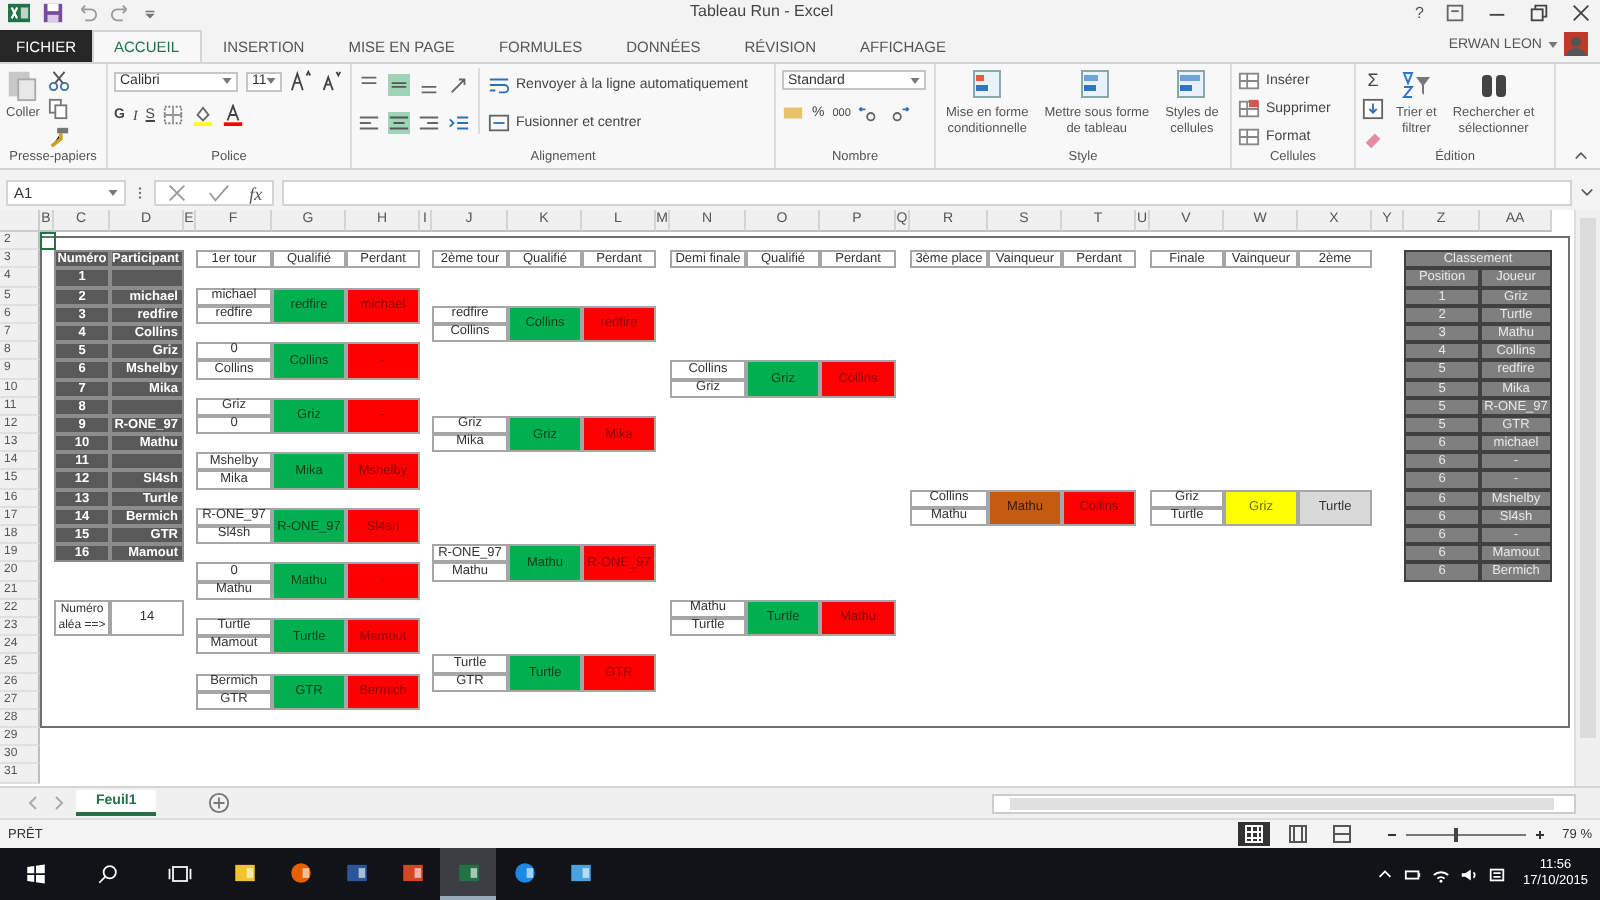 This screenshot has width=1600, height=900. What do you see at coordinates (399, 85) in the screenshot?
I see `align-middle-icon` at bounding box center [399, 85].